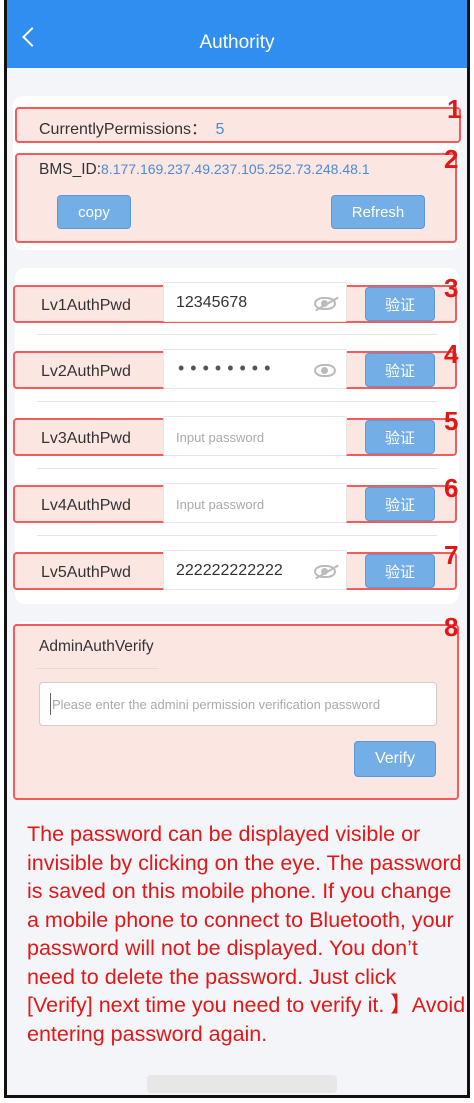 This screenshot has width=474, height=1103. I want to click on lv5-label: Lv5AuthPwd, so click(86, 572).